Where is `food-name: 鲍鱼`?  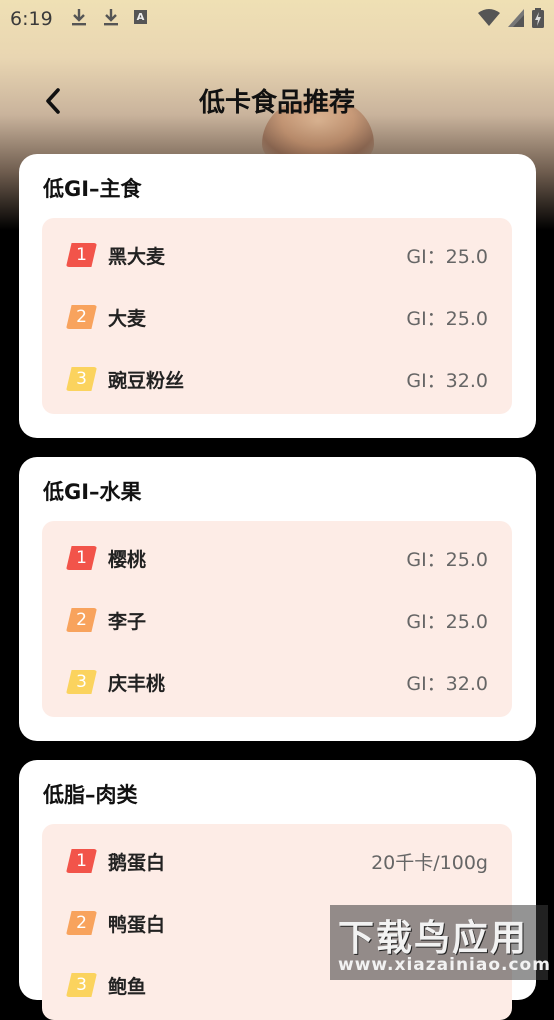
food-name: 鲍鱼 is located at coordinates (127, 987).